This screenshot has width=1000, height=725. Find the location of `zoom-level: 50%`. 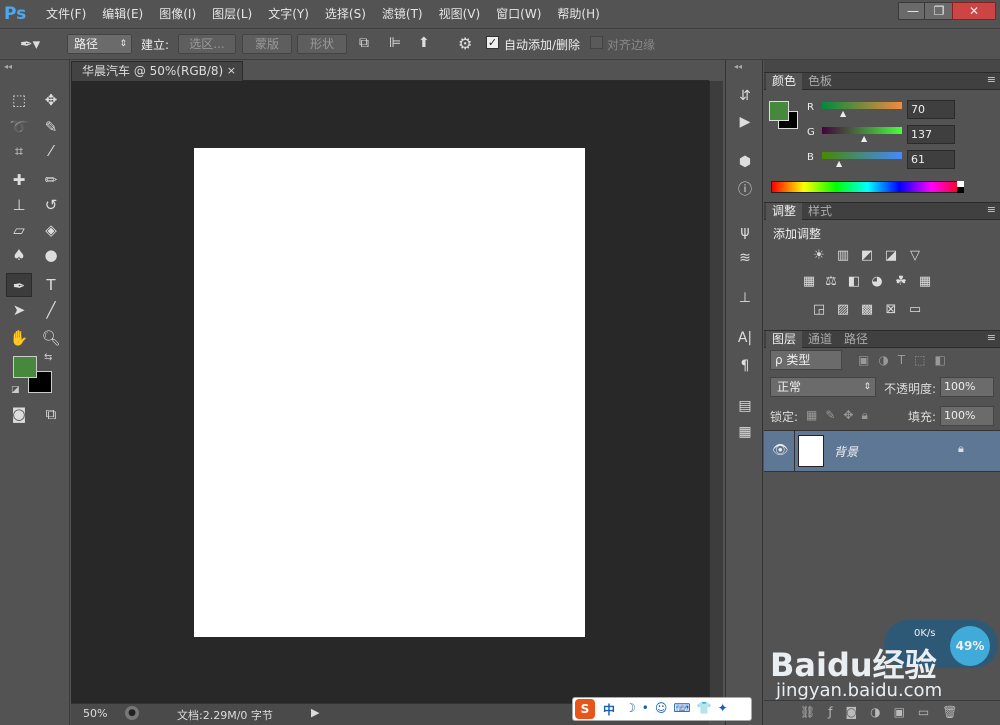

zoom-level: 50% is located at coordinates (95, 713).